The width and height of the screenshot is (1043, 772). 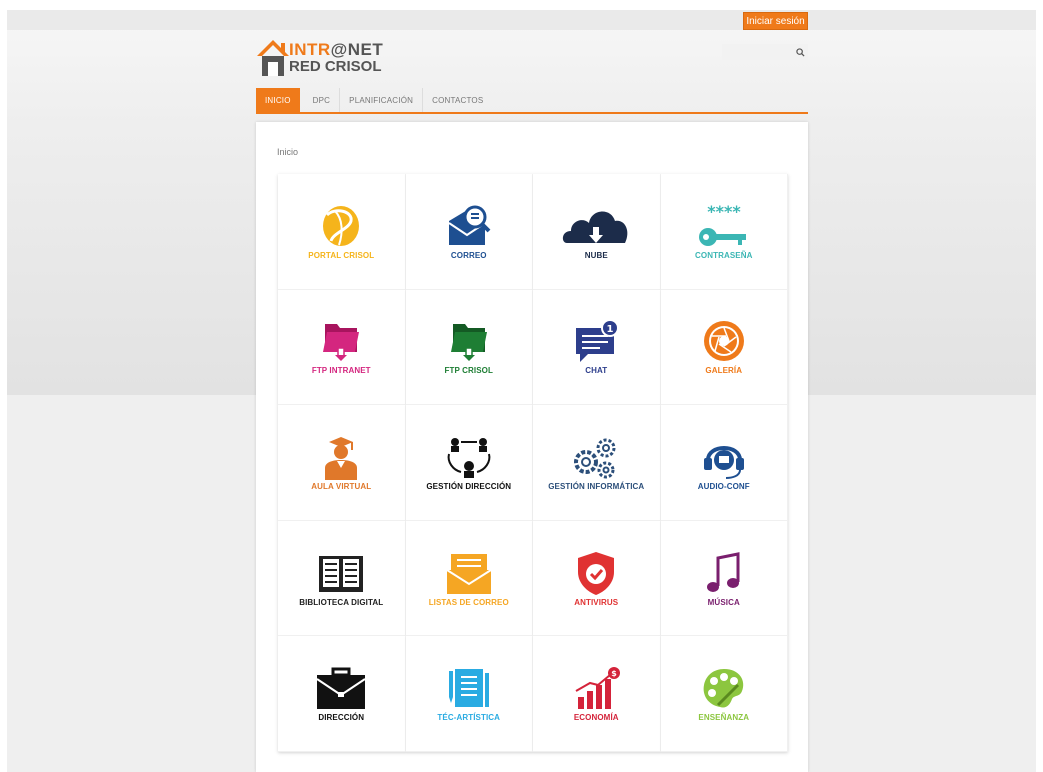 I want to click on tile-gestion-informatica: GESTIÓN INFORMÁTICA, so click(x=597, y=463).